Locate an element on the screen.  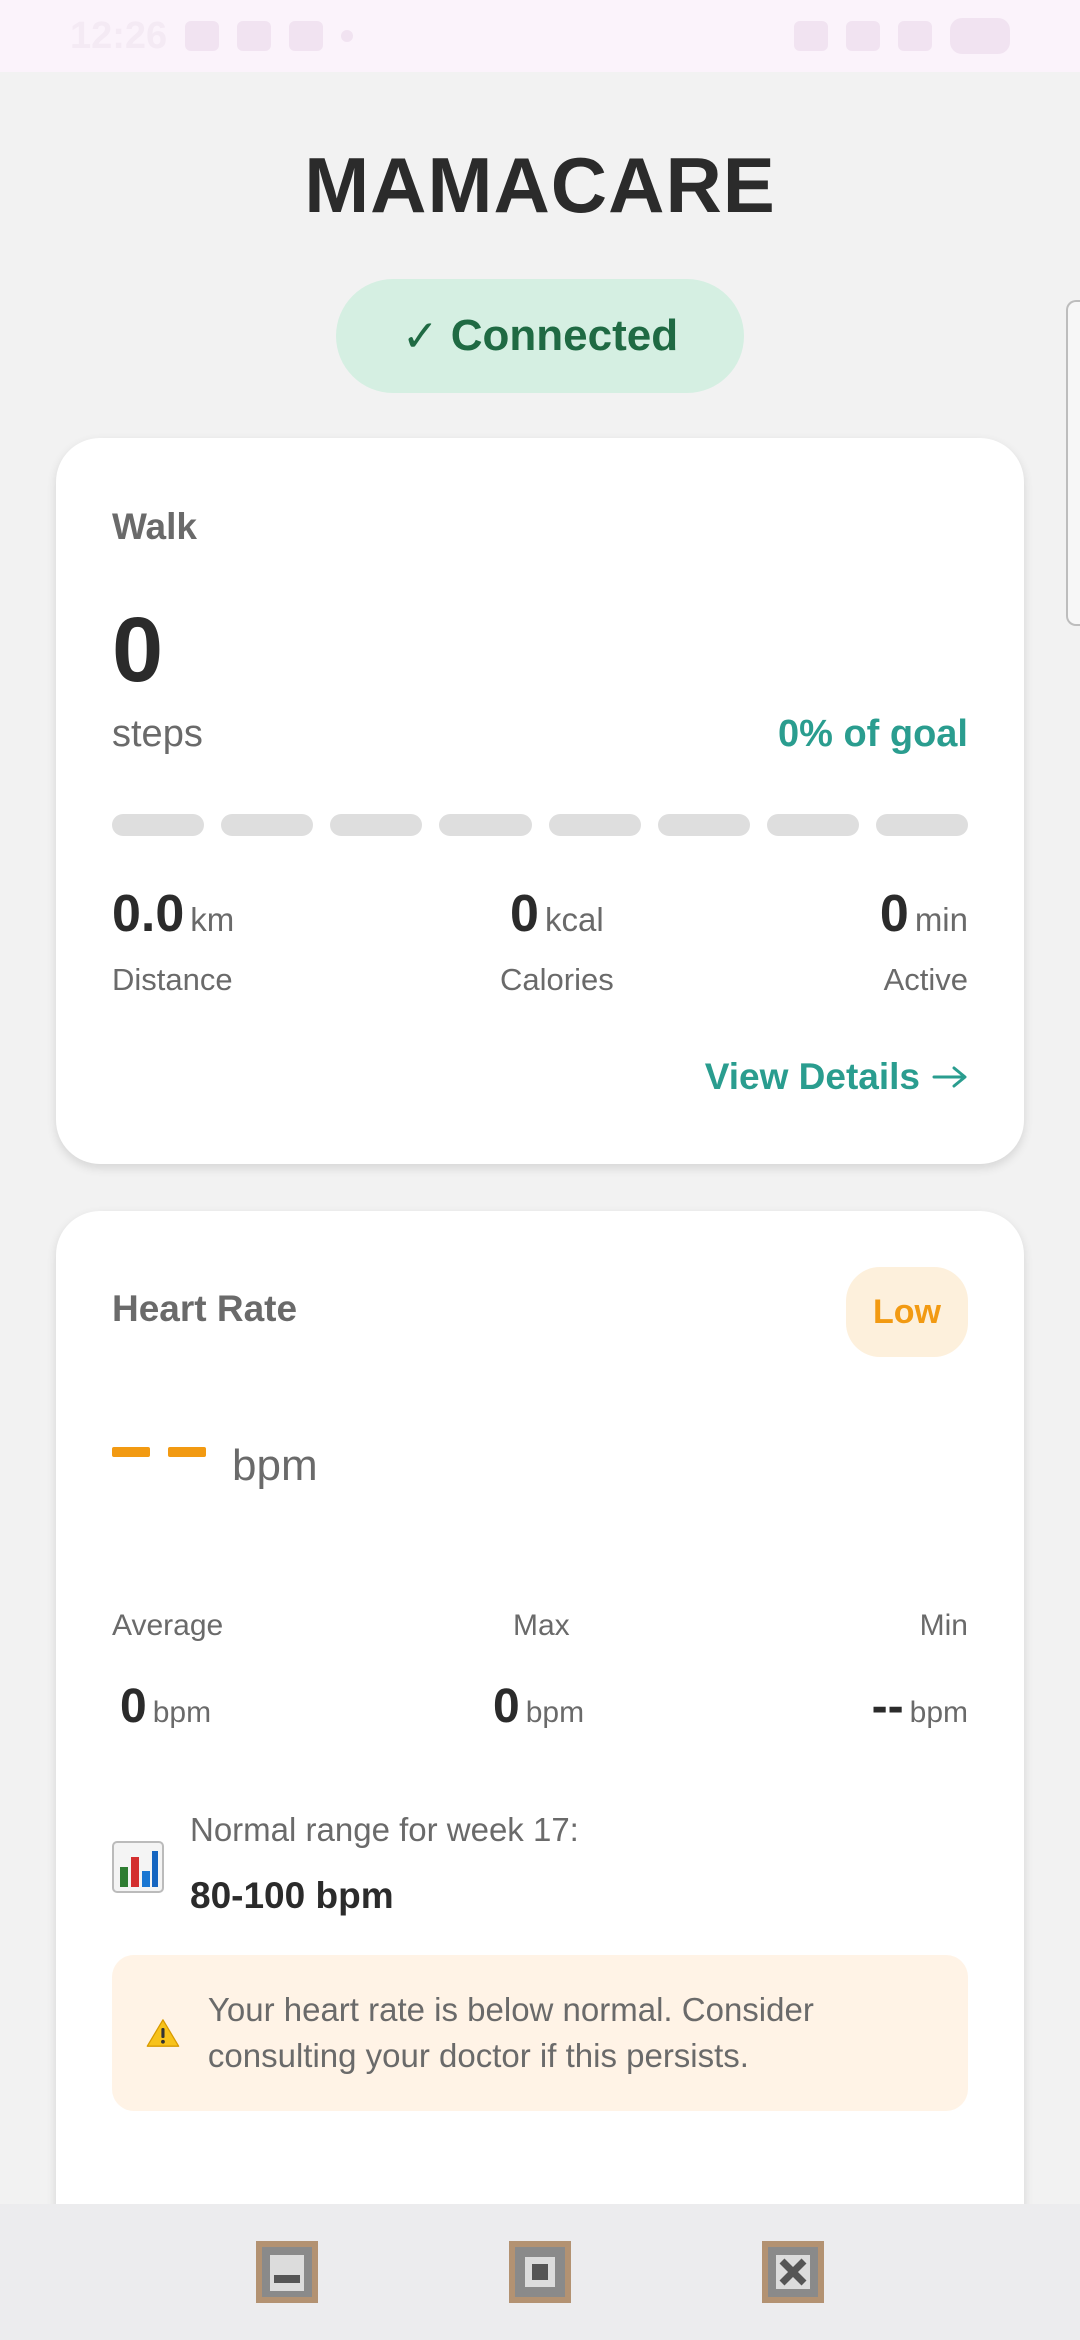
walk-card-title: Walk is located at coordinates (154, 526).